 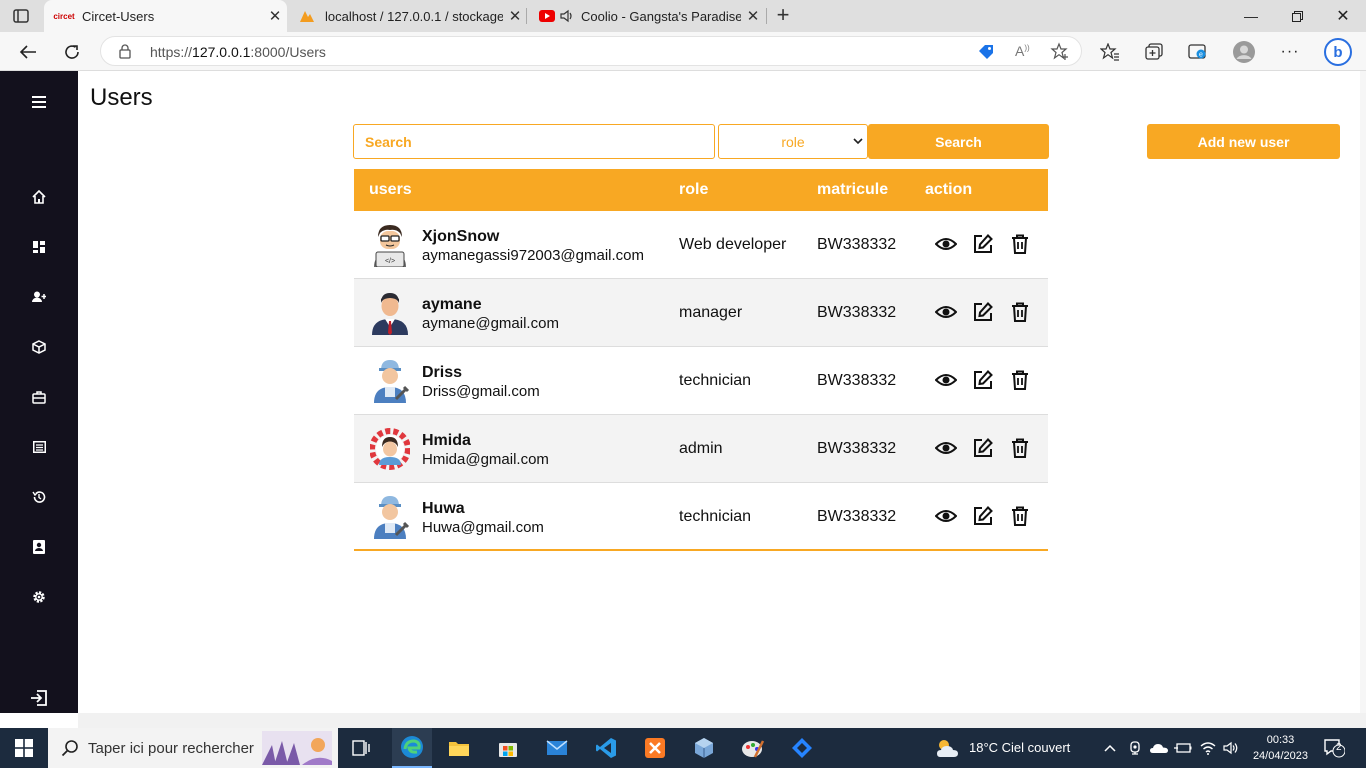 What do you see at coordinates (753, 748) in the screenshot?
I see `paint-app-icon` at bounding box center [753, 748].